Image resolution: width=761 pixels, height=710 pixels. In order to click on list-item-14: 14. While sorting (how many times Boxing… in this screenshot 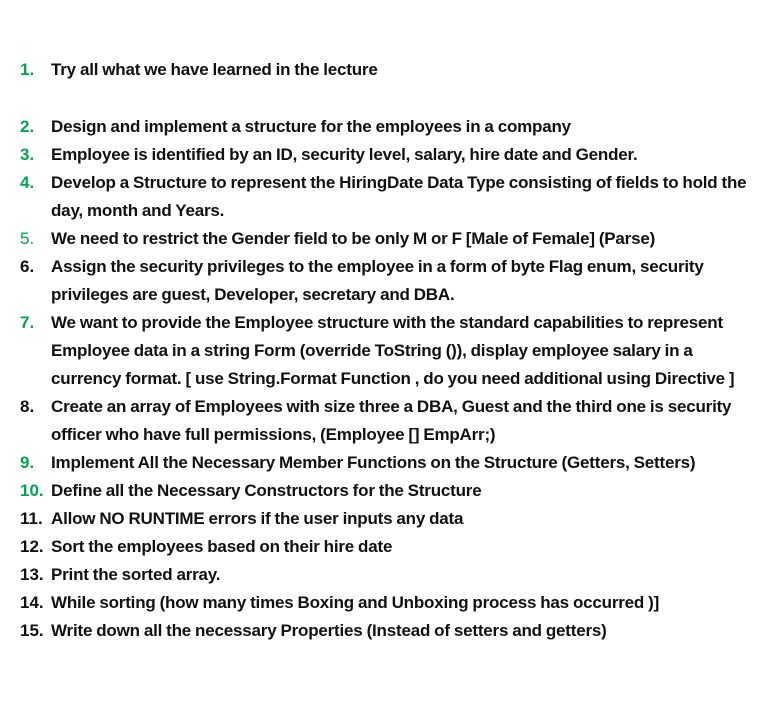, I will do `click(387, 603)`.